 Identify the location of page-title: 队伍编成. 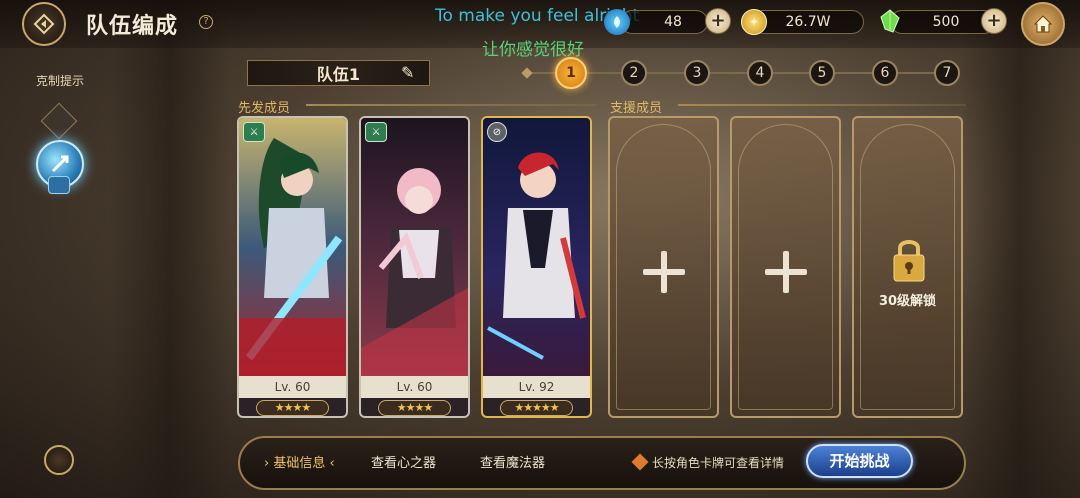
(132, 26).